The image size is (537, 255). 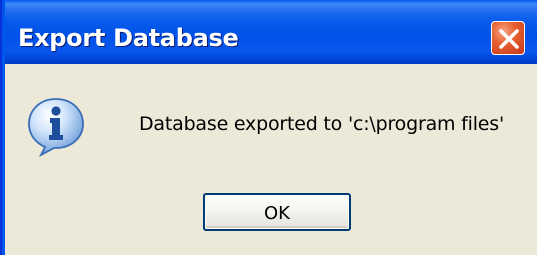 What do you see at coordinates (322, 124) in the screenshot?
I see `message-text: Database exported to 'c:\program files'` at bounding box center [322, 124].